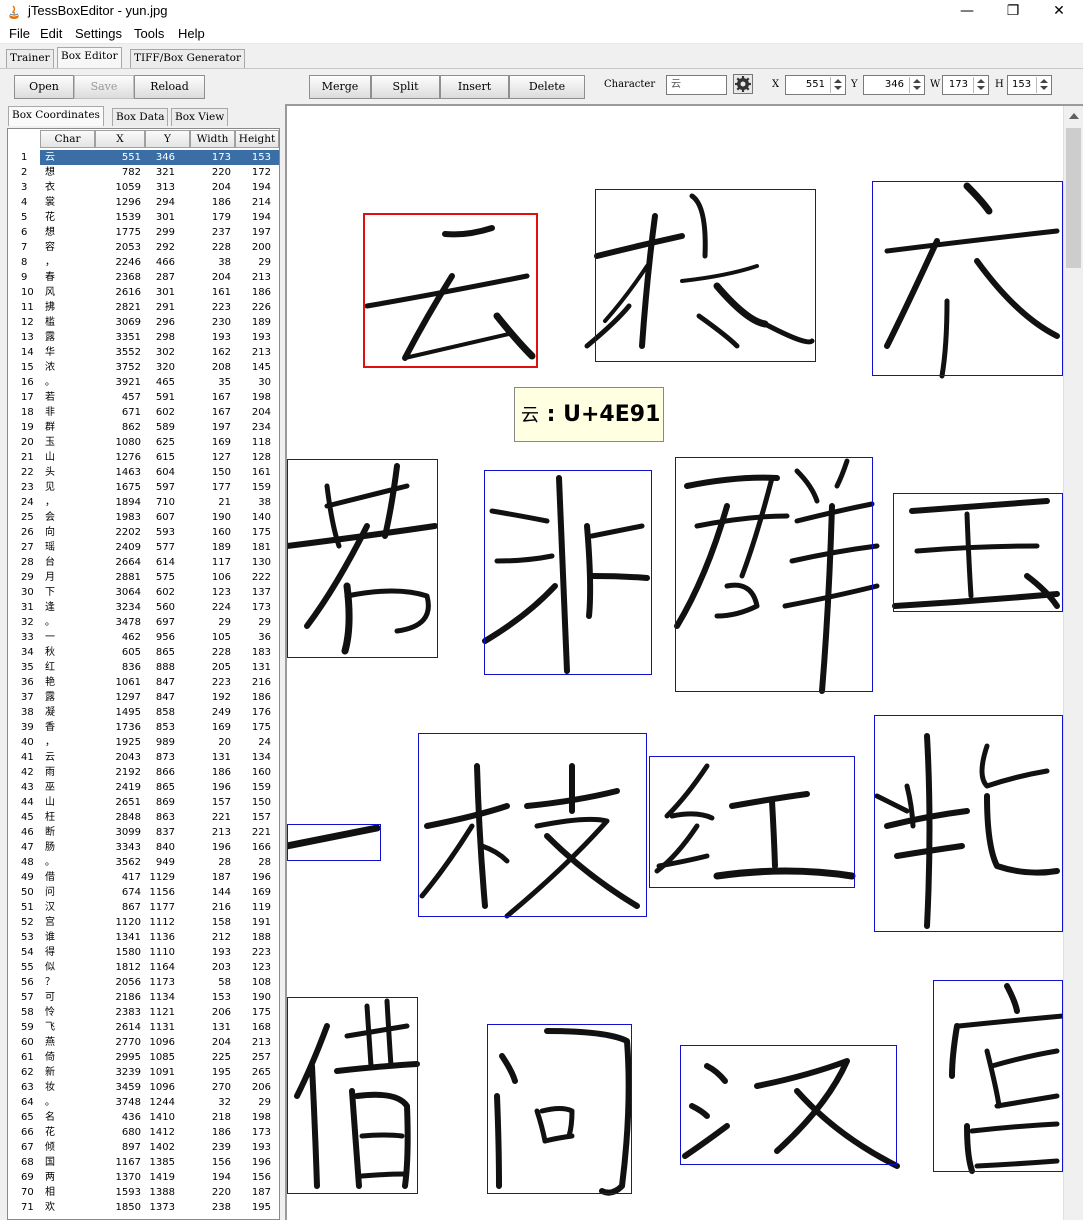  Describe the element at coordinates (965, 85) in the screenshot. I see `w-spinner: 173` at that location.